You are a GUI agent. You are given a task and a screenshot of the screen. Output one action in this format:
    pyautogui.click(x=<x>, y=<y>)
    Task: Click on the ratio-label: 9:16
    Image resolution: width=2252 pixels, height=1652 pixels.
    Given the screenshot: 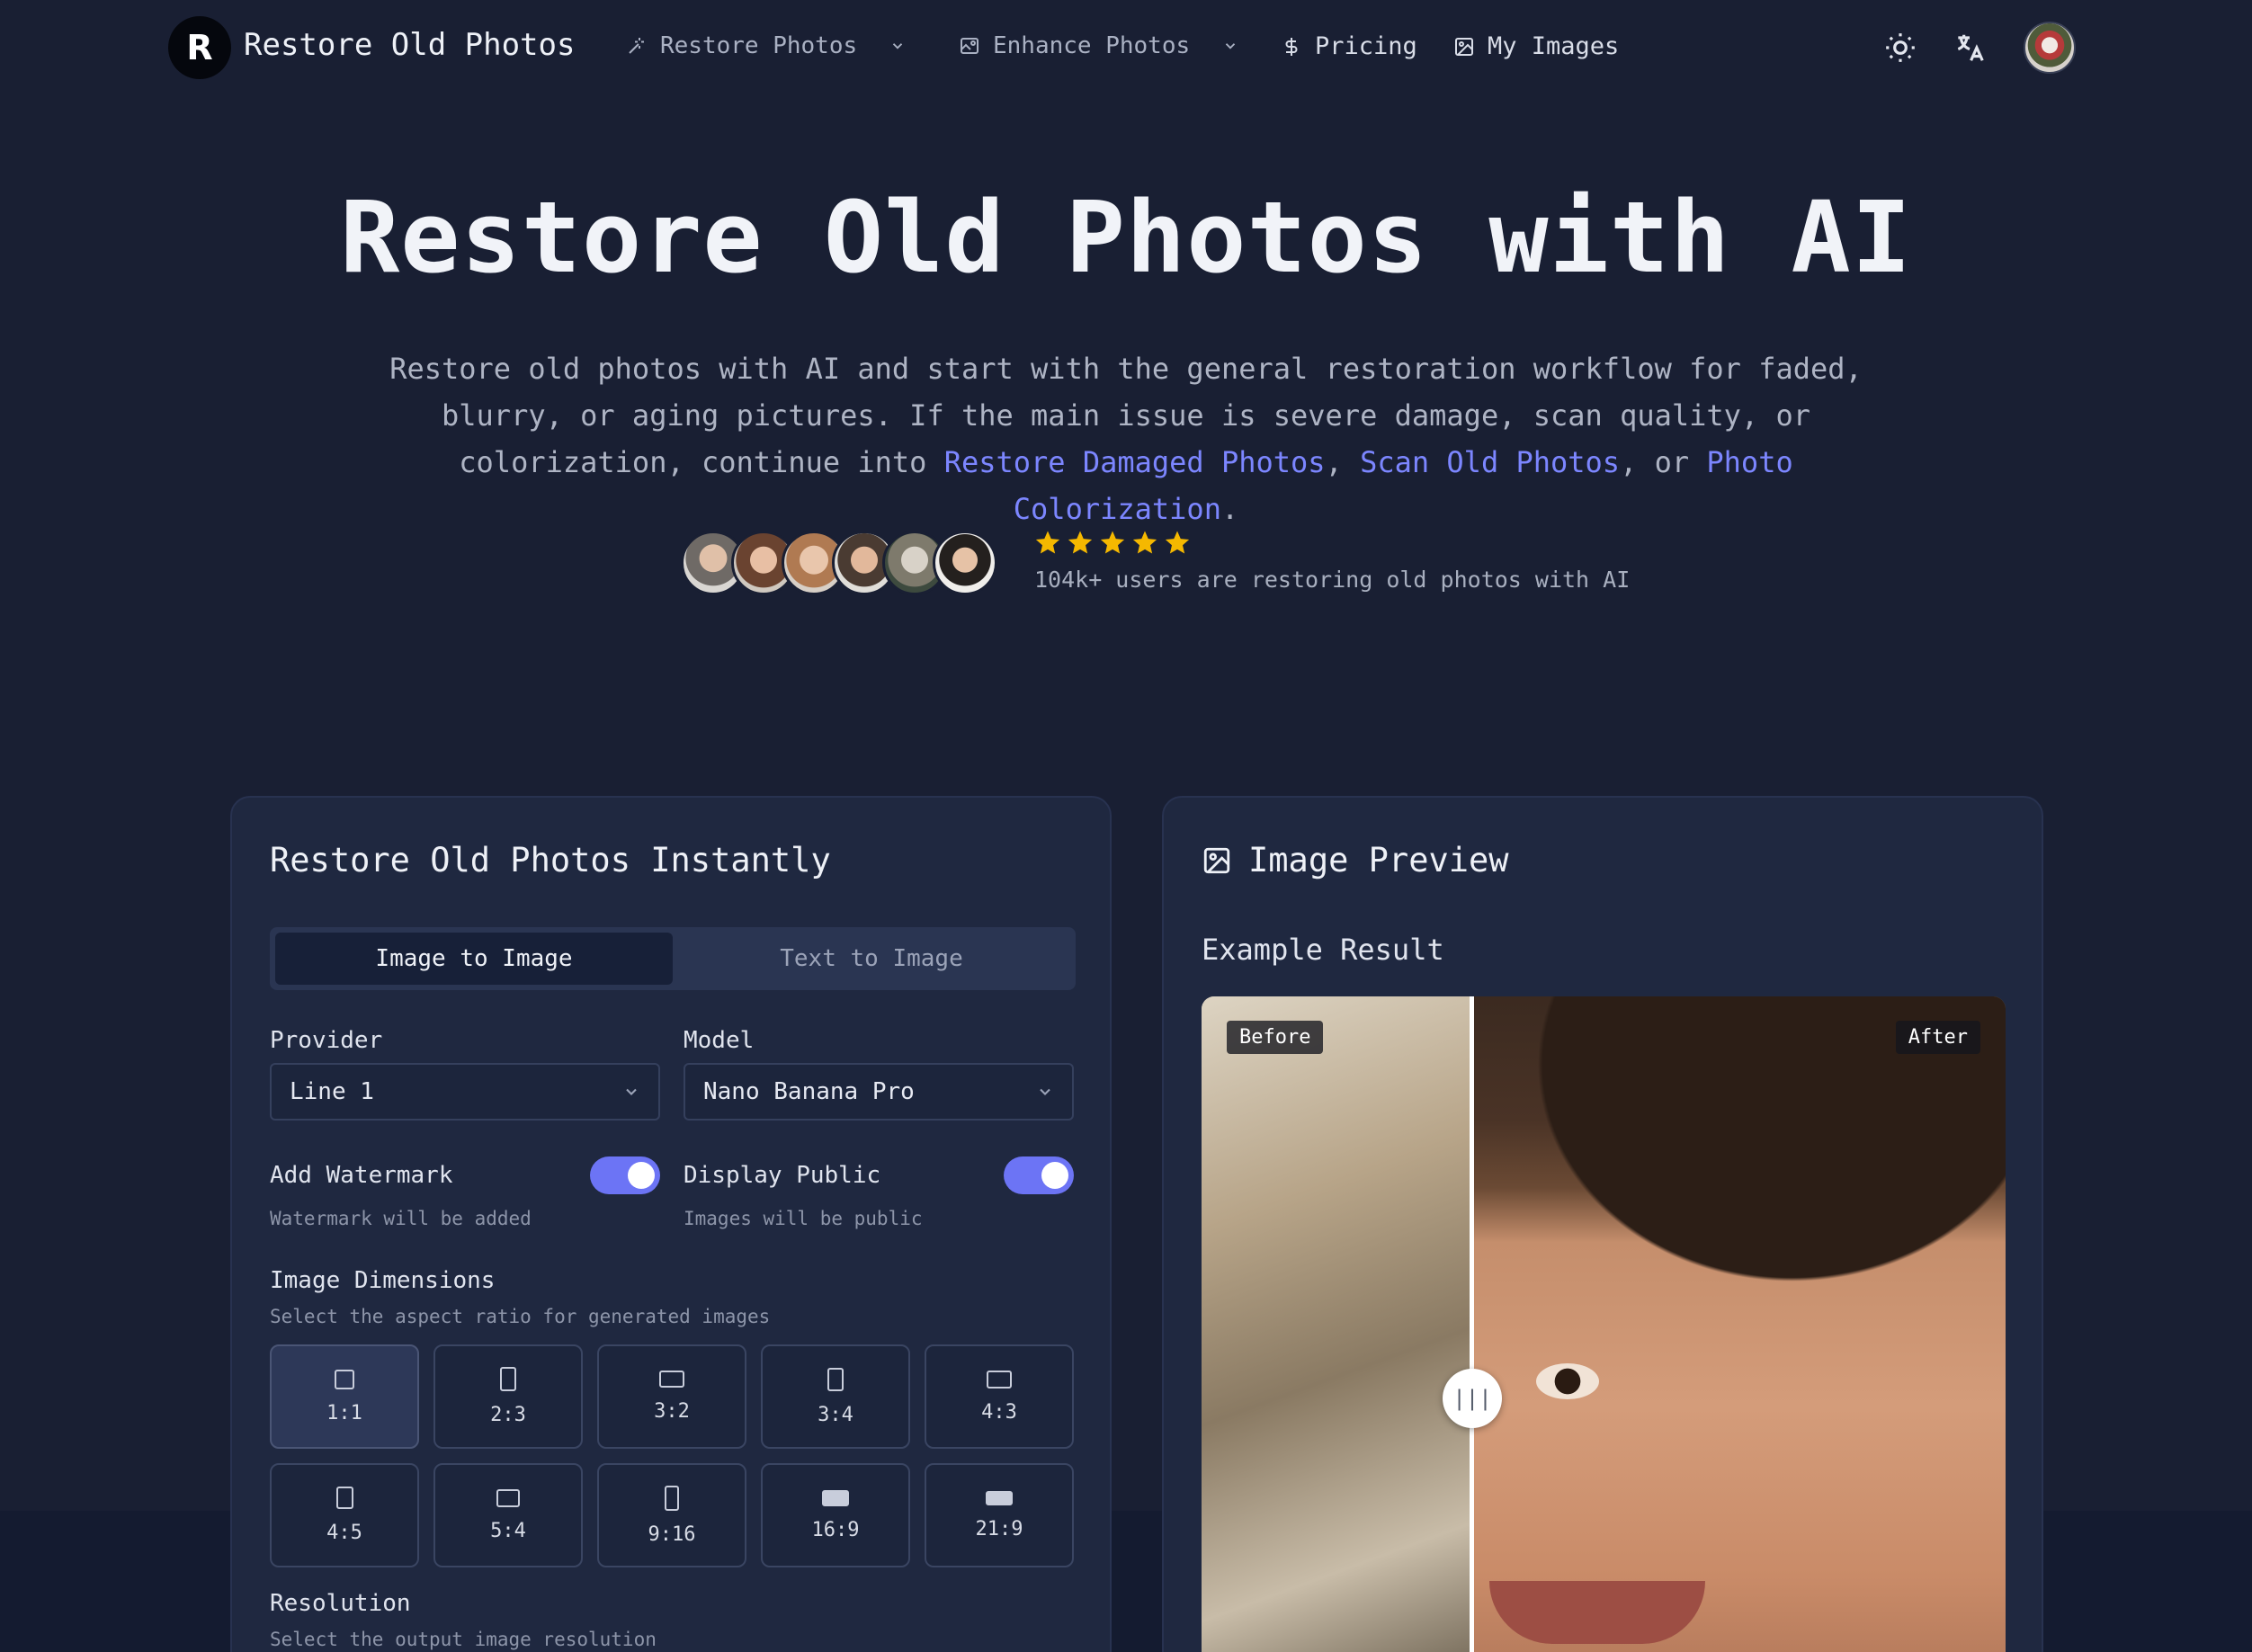 What is the action you would take?
    pyautogui.click(x=672, y=1534)
    